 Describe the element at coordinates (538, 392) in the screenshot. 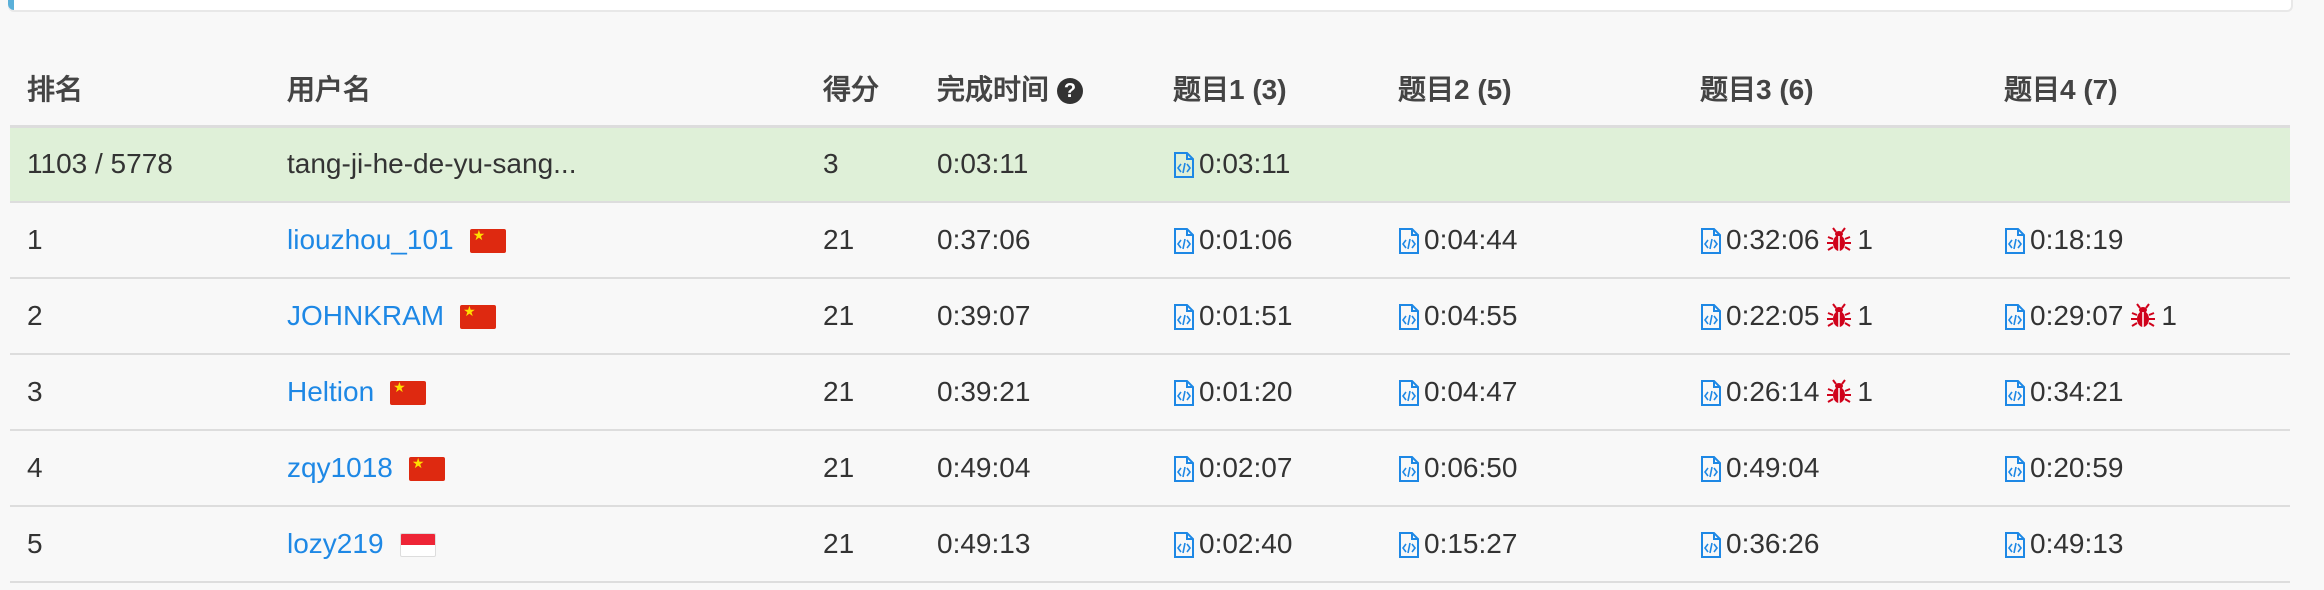

I see `username-cell: Heltion` at that location.